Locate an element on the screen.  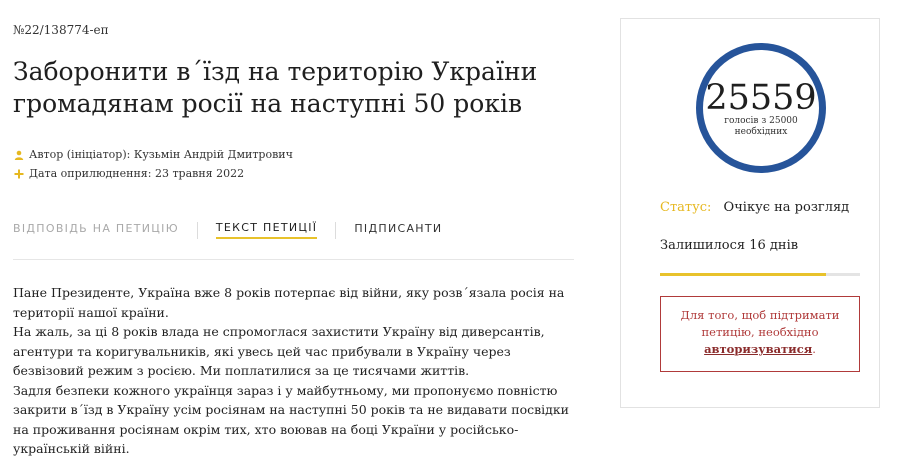
login-link: авторизуватися is located at coordinates (758, 349).